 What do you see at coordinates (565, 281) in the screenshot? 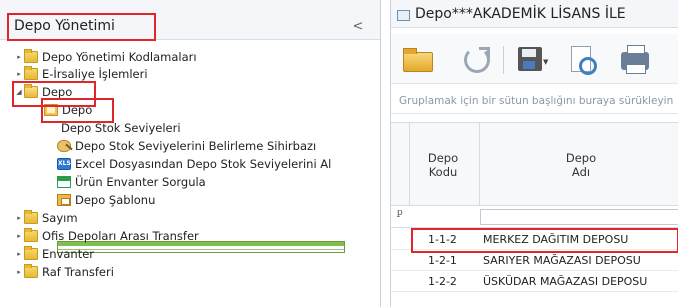
I see `depo-name-cell: ÜSKÜDAR MAĞAZASI DEPOSU` at bounding box center [565, 281].